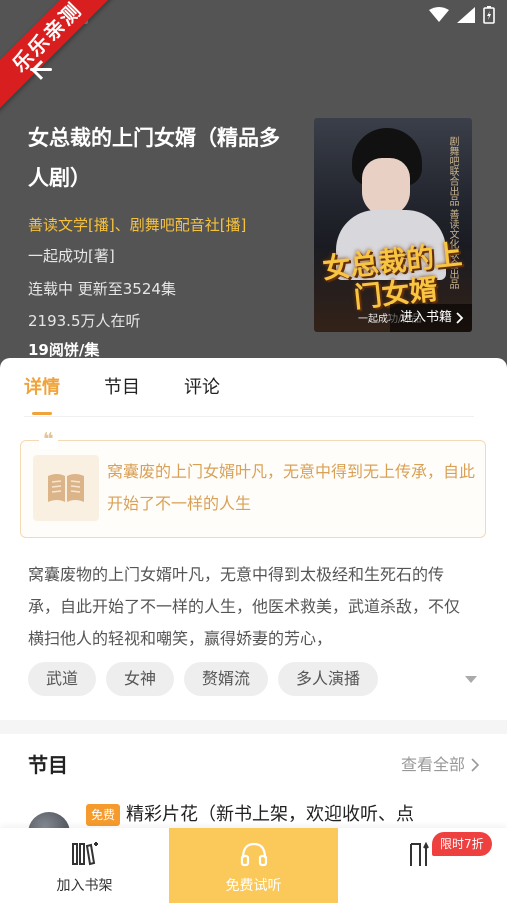 Image resolution: width=507 pixels, height=903 pixels. What do you see at coordinates (253, 727) in the screenshot?
I see `section-gap` at bounding box center [253, 727].